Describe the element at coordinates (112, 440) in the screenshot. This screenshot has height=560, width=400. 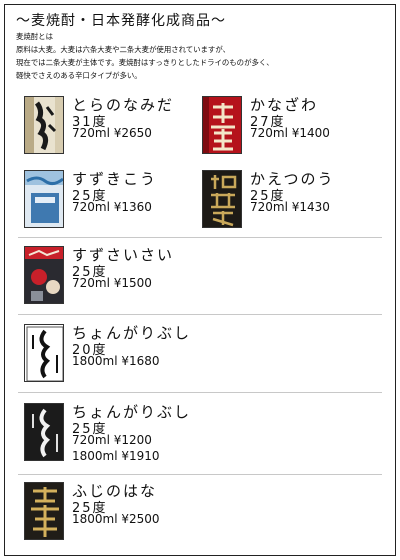
I see `product-price: 720ml ¥1200` at that location.